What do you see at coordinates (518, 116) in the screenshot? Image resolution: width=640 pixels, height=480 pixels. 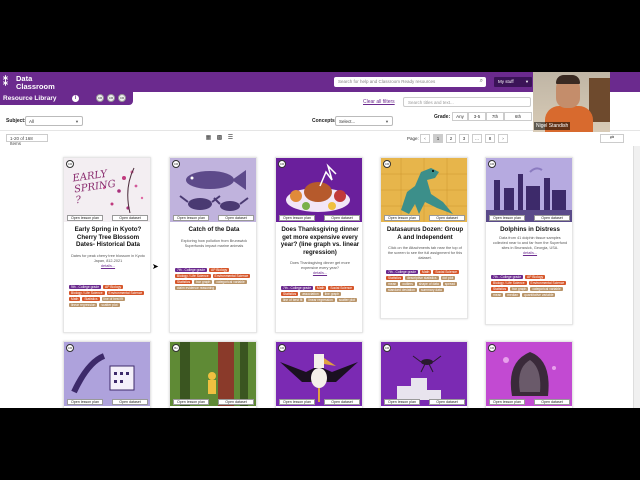 I see `grade-option: 6th` at bounding box center [518, 116].